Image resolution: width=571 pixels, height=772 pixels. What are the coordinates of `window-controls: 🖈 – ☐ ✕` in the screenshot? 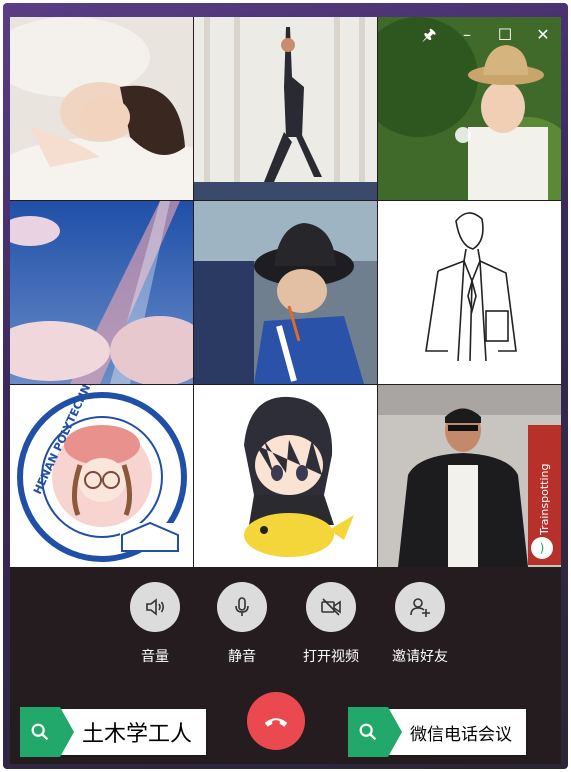 It's located at (486, 35).